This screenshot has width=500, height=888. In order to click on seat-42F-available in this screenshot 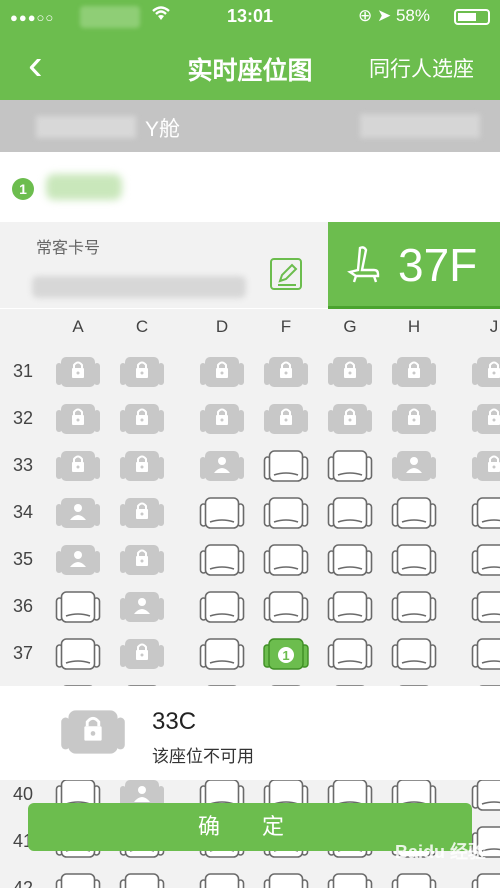, I will do `click(286, 879)`.